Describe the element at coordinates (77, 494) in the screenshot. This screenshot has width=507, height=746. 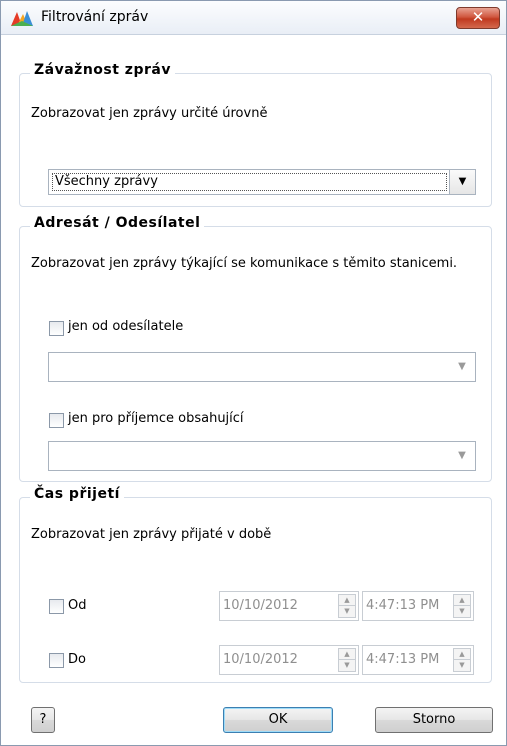
I see `time-heading: Čas přijetí` at that location.